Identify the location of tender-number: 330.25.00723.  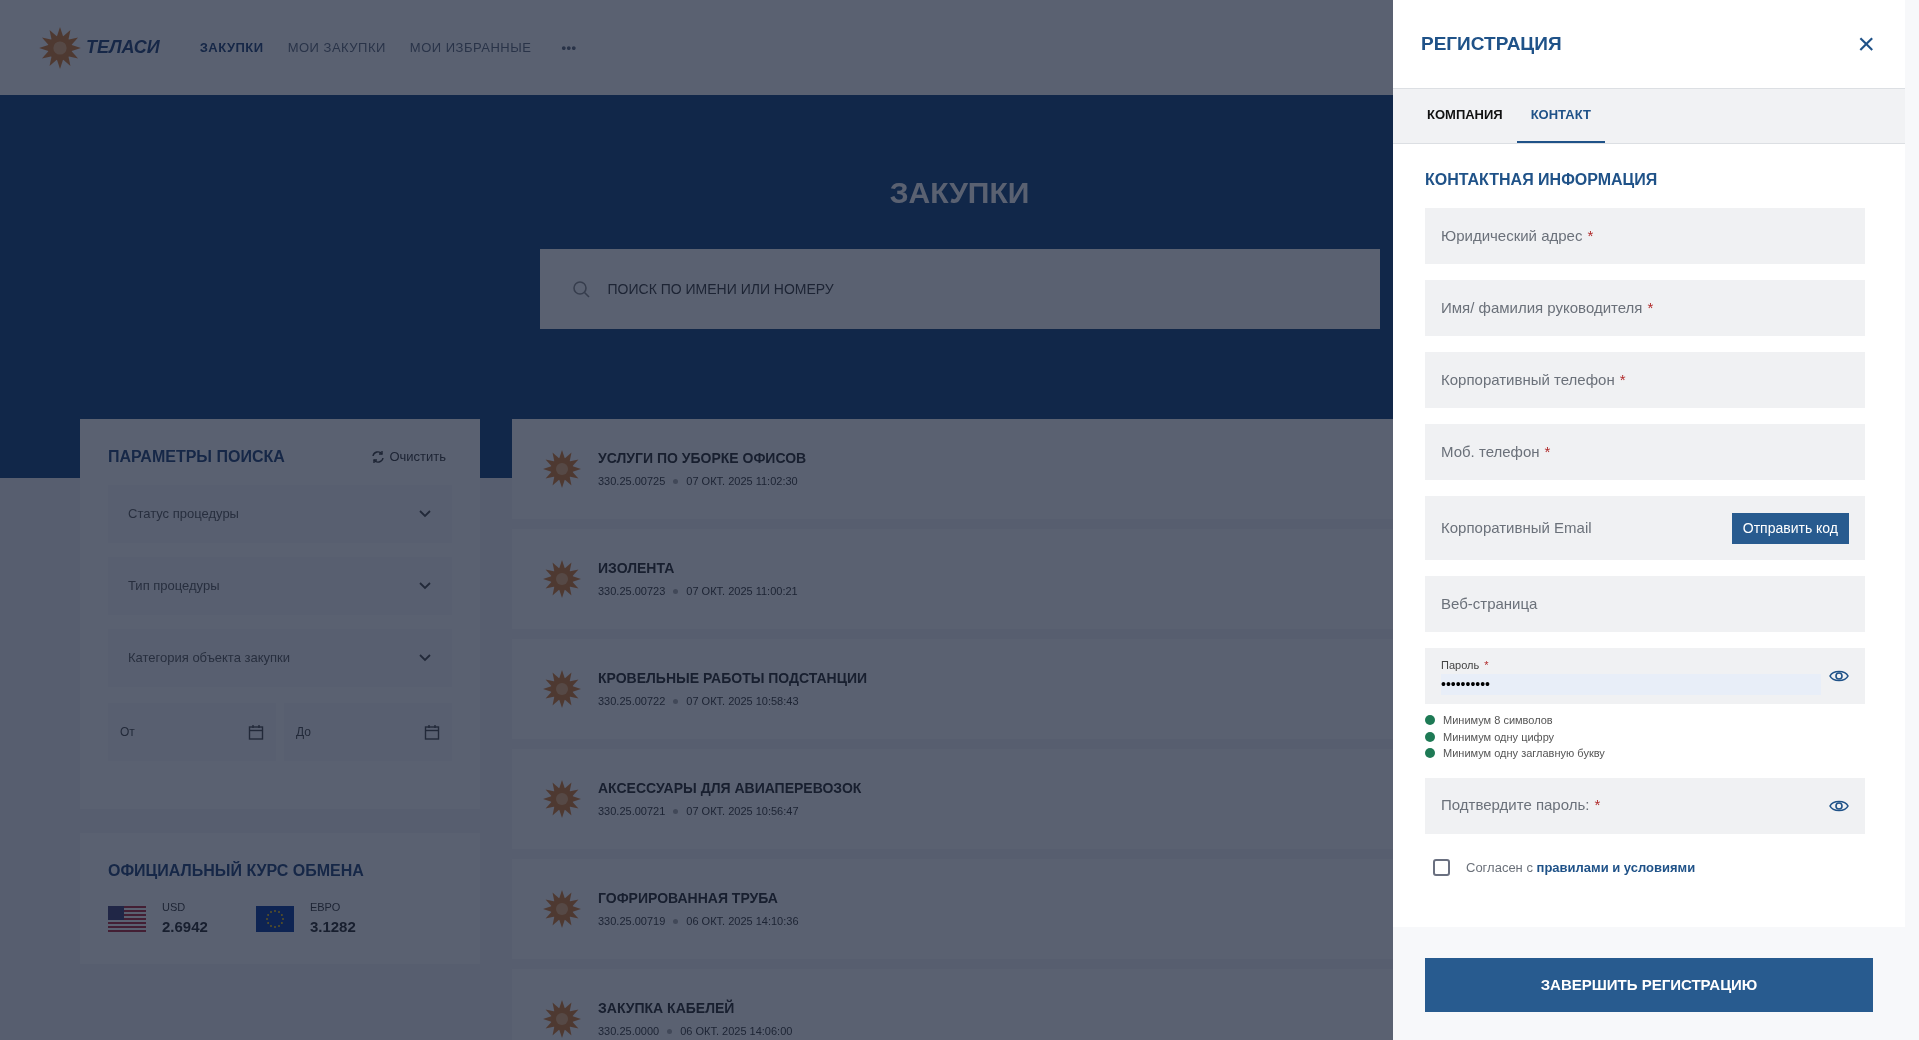
(632, 592).